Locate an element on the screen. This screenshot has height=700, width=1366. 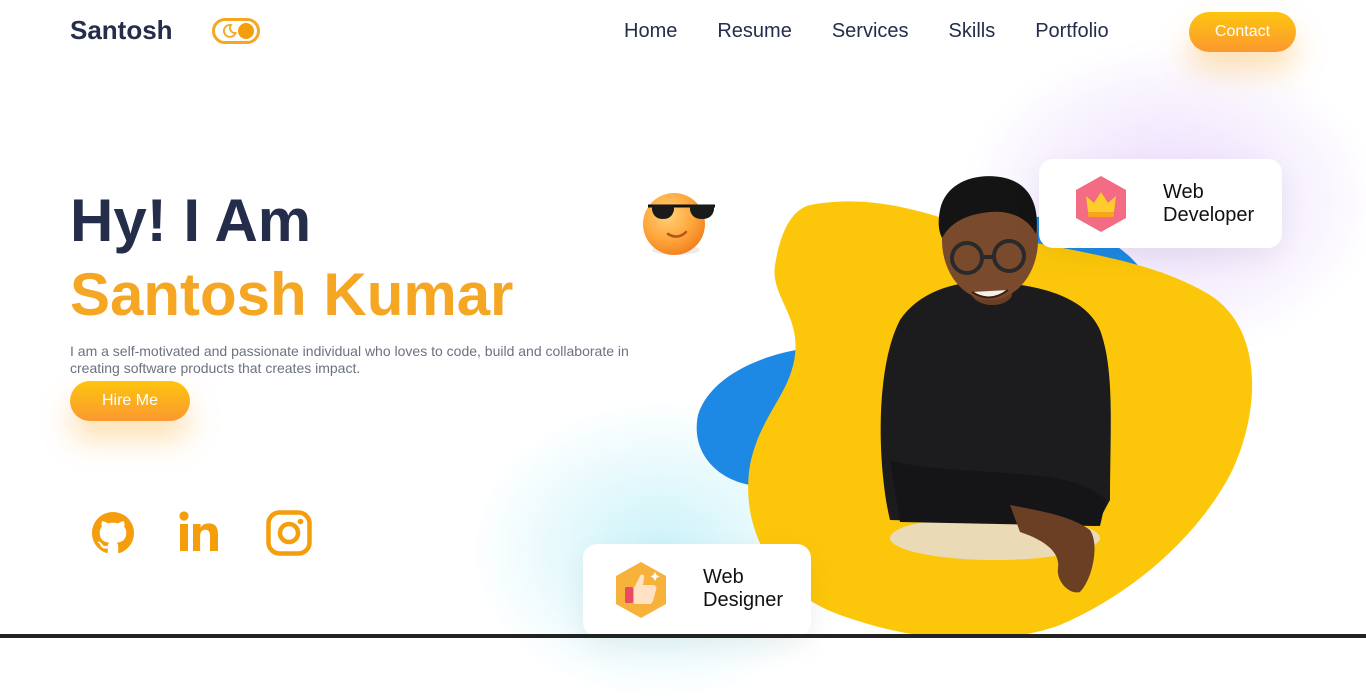
web-designer-card: Web Designer is located at coordinates (697, 590).